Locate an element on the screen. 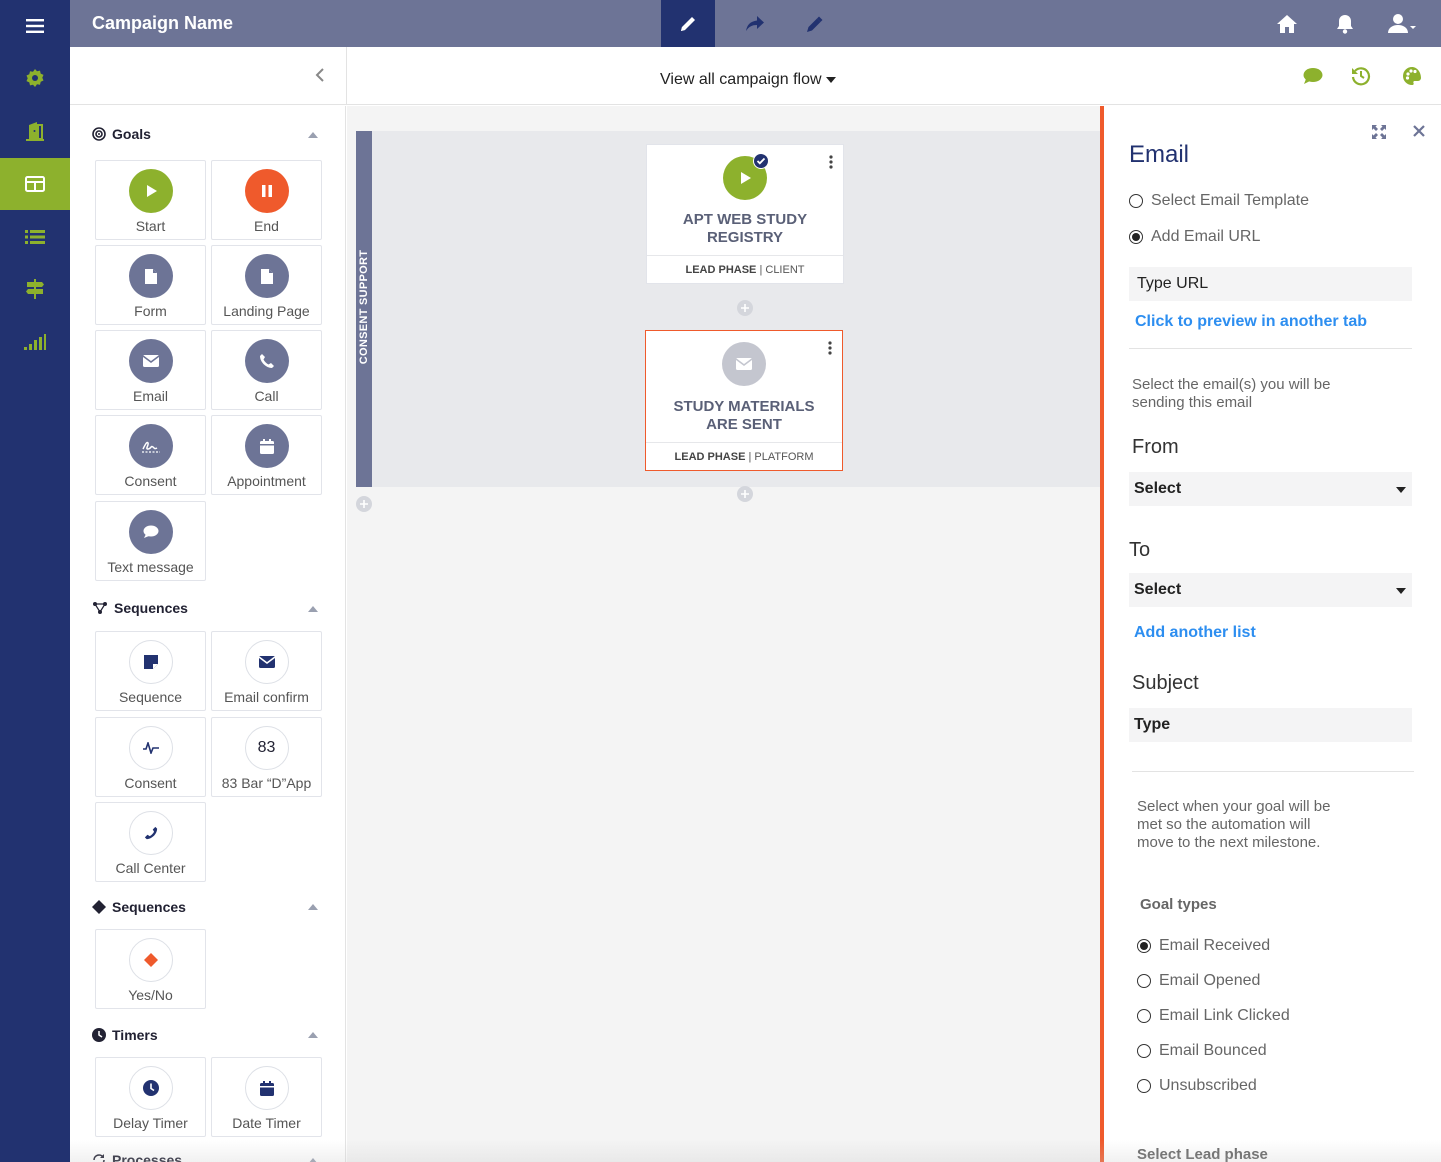  tile-email-confirm: Email confirm is located at coordinates (266, 671).